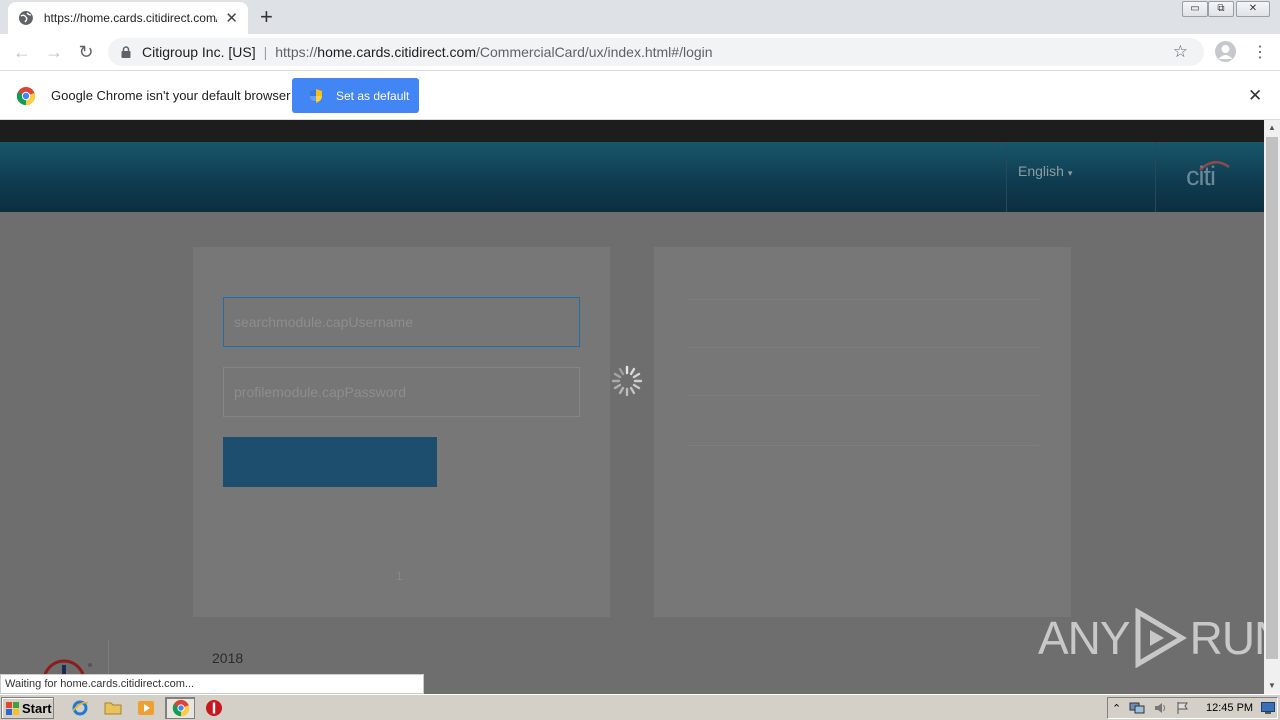 Image resolution: width=1280 pixels, height=720 pixels. Describe the element at coordinates (12, 708) in the screenshot. I see `windows-flag-icon` at that location.